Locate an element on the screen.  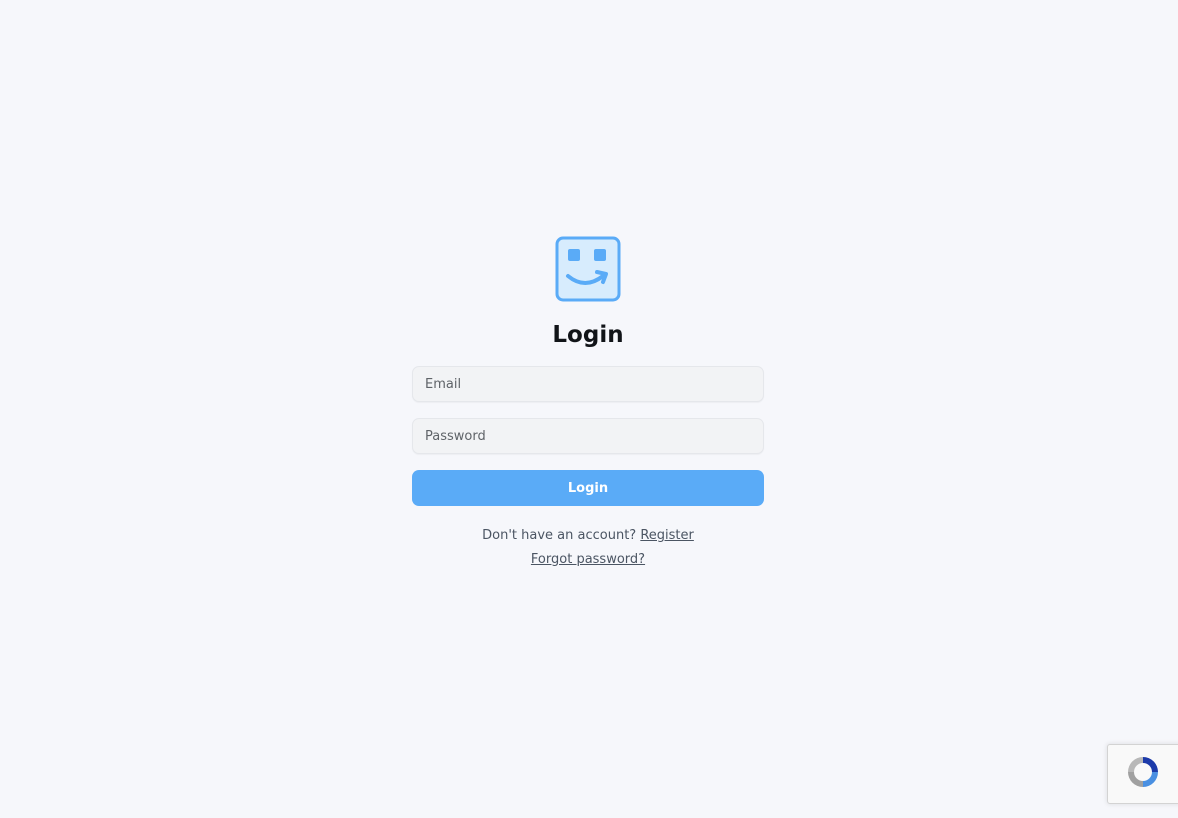
recaptcha-icon is located at coordinates (1143, 772).